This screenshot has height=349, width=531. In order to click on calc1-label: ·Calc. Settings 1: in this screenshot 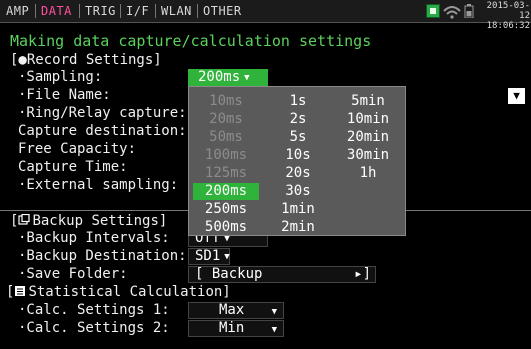, I will do `click(94, 310)`.